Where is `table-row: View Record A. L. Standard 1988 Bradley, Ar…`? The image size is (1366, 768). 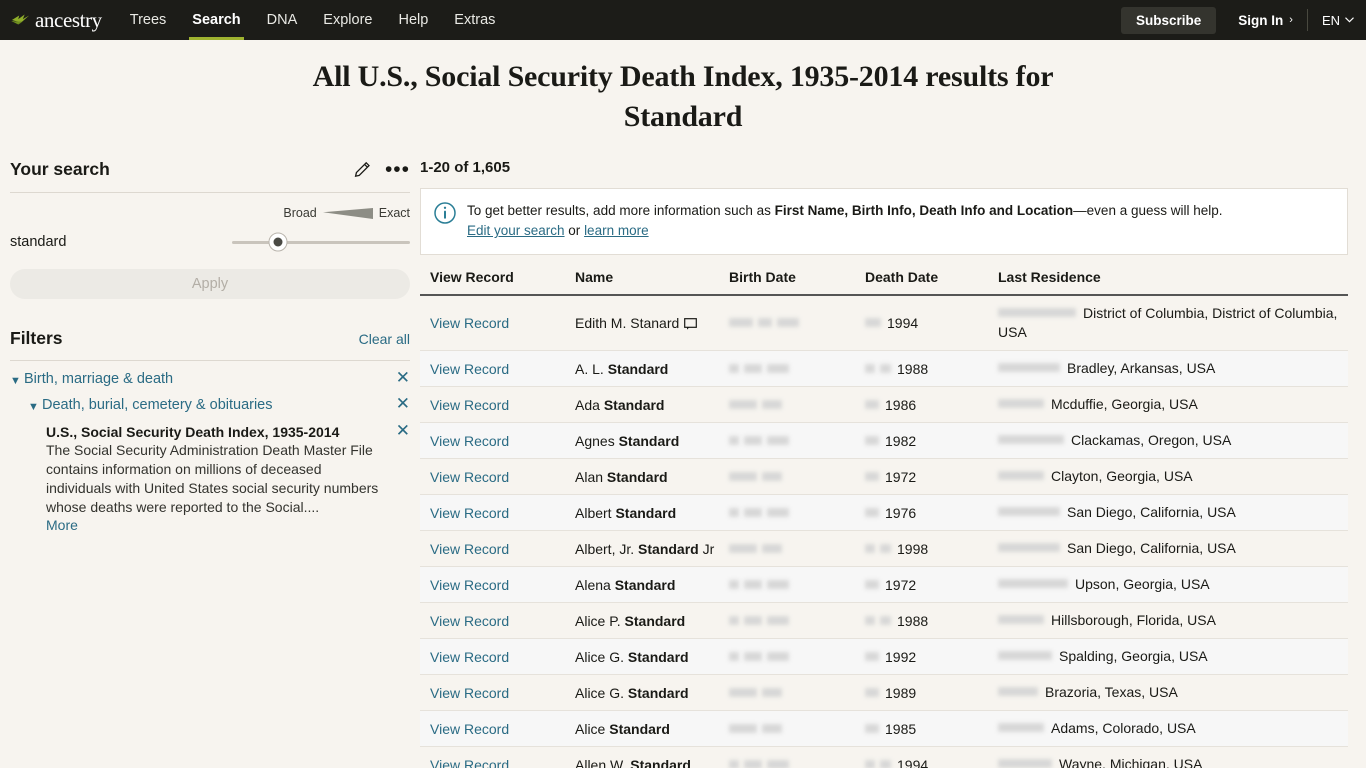 table-row: View Record A. L. Standard 1988 Bradley, Ar… is located at coordinates (884, 368).